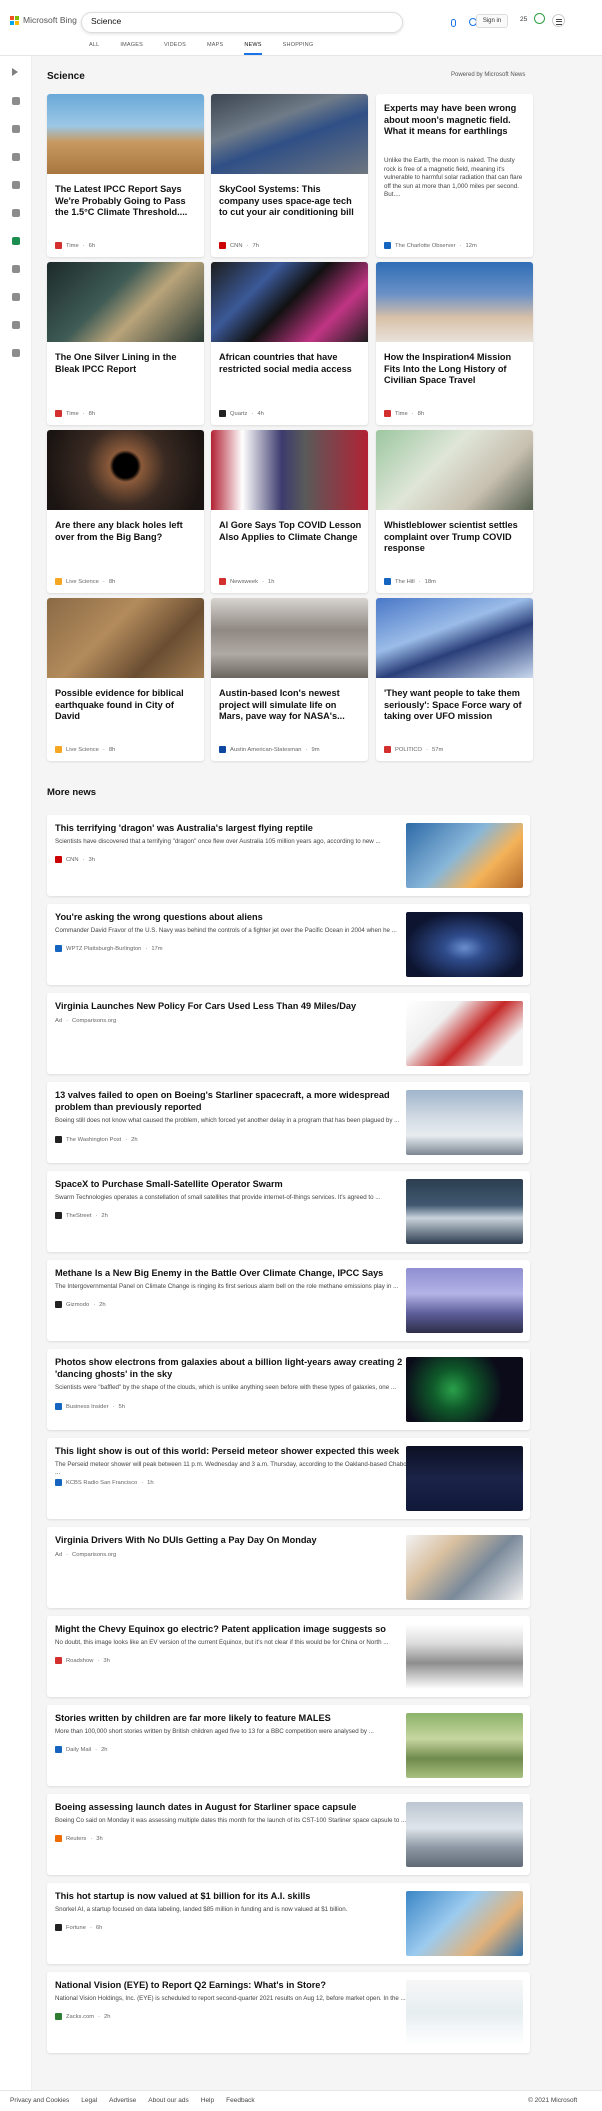  I want to click on tab-maps: MAPS, so click(215, 48).